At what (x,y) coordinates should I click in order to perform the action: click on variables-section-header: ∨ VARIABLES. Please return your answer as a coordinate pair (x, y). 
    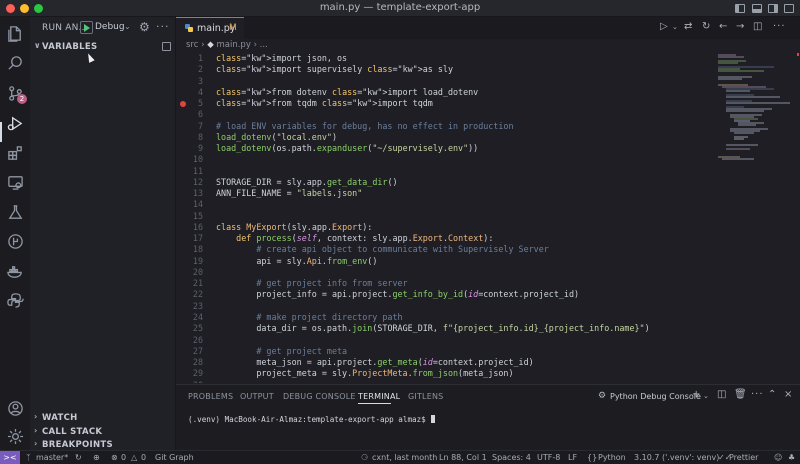
    Looking at the image, I should click on (103, 47).